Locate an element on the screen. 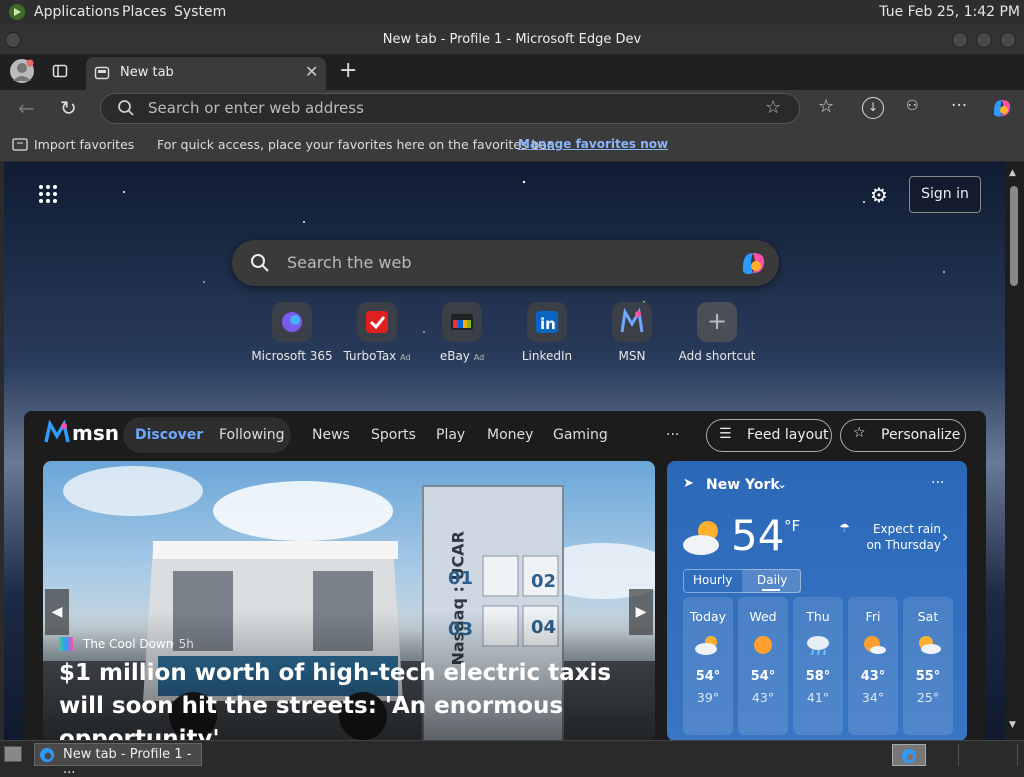 The height and width of the screenshot is (777, 1024). copilot-search-icon is located at coordinates (753, 265).